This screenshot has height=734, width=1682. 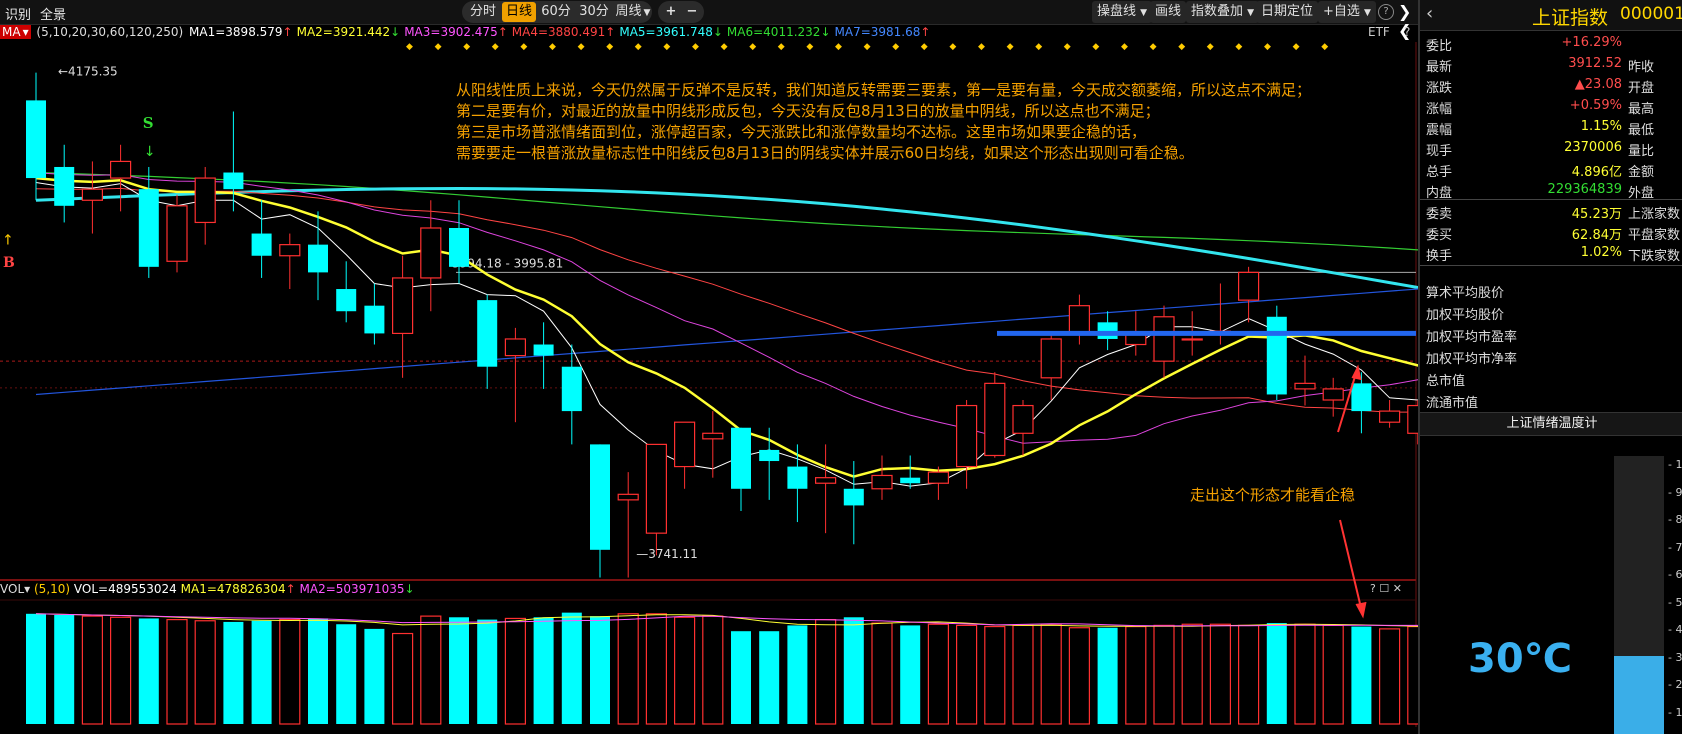 What do you see at coordinates (1407, 32) in the screenshot?
I see `ma-help-icon: ?` at bounding box center [1407, 32].